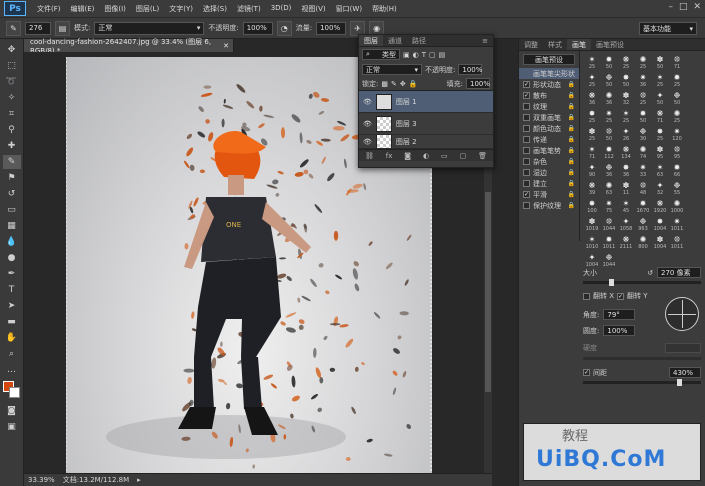  I want to click on brush-tip: ✹ 1011, so click(609, 242).